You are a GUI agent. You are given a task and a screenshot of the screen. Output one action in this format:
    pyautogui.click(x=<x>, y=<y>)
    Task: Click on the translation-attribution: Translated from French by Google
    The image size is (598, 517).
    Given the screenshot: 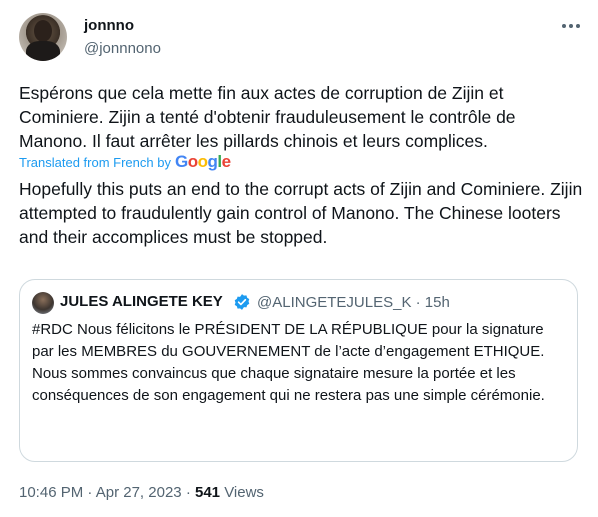 What is the action you would take?
    pyautogui.click(x=125, y=162)
    